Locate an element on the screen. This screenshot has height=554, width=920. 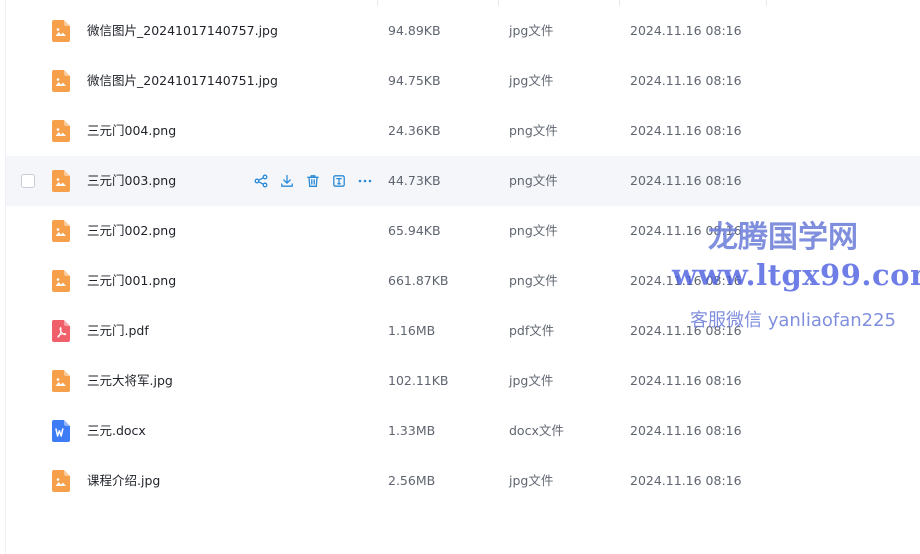
file-name: 三元门001.png is located at coordinates (131, 281).